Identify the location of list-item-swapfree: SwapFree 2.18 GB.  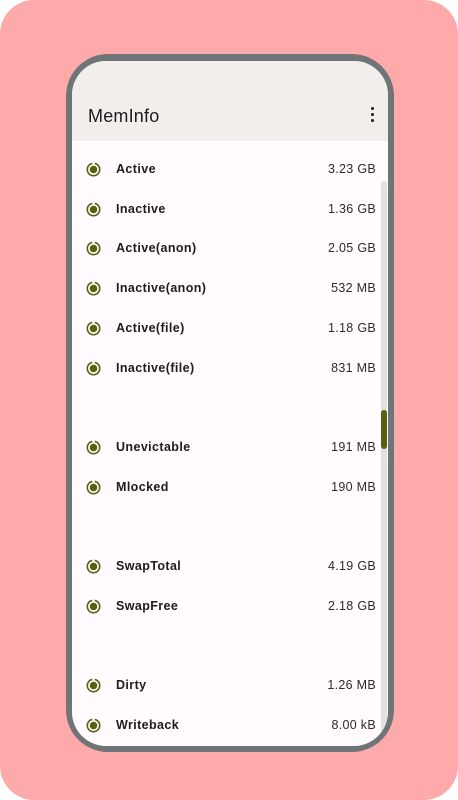
(224, 607).